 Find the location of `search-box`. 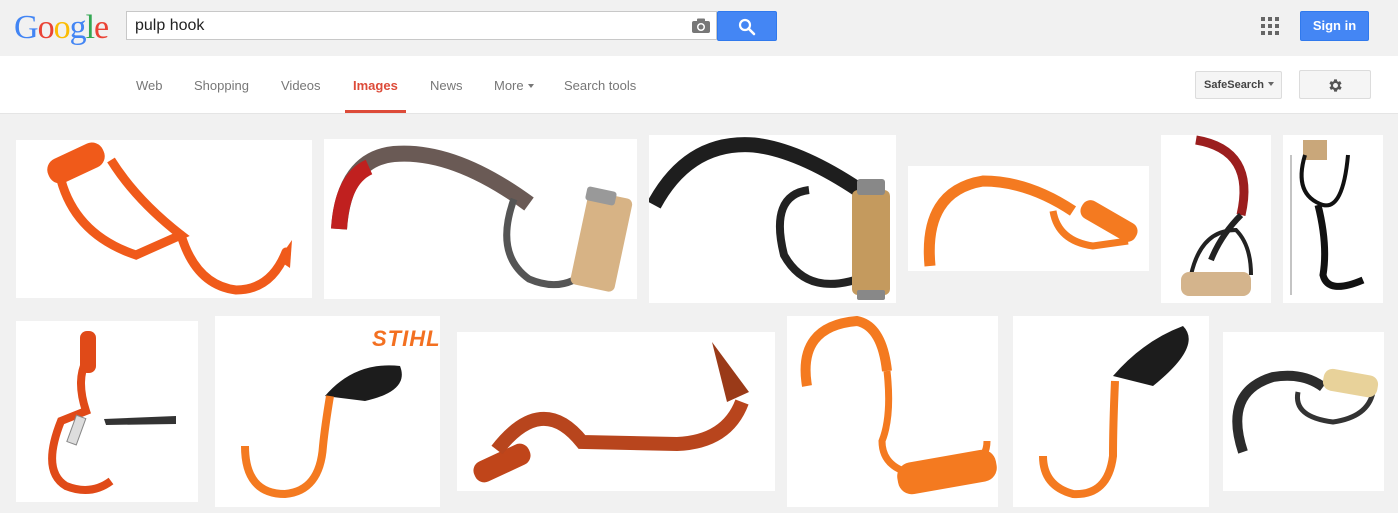

search-box is located at coordinates (421, 25).